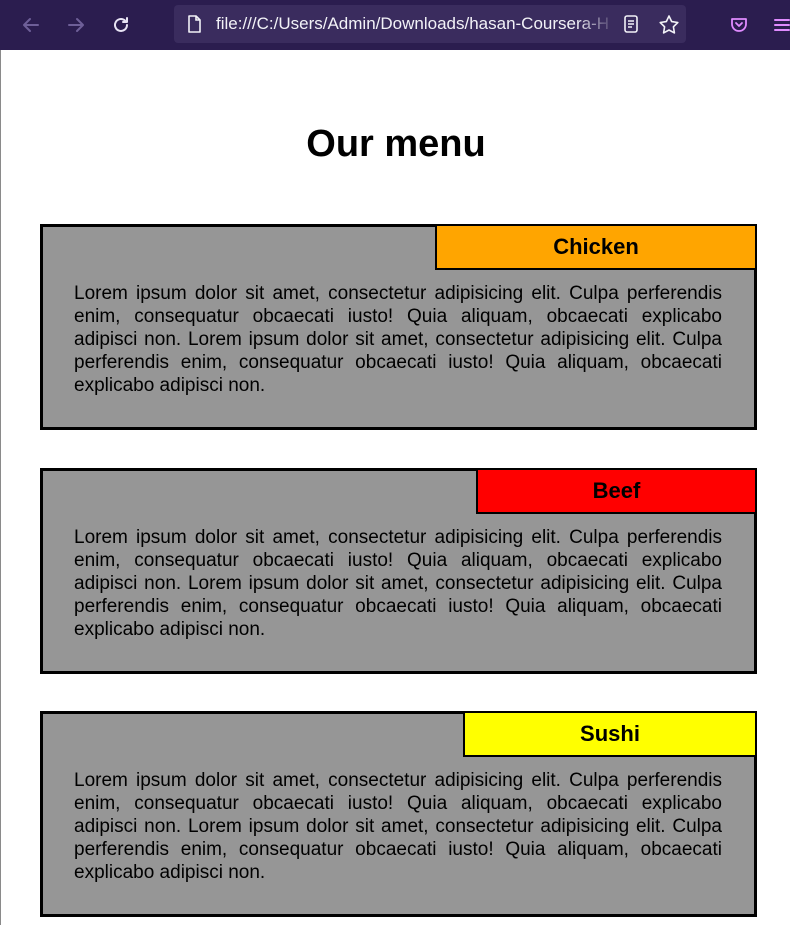 This screenshot has height=925, width=790. What do you see at coordinates (396, 144) in the screenshot?
I see `page-title: Our menu` at bounding box center [396, 144].